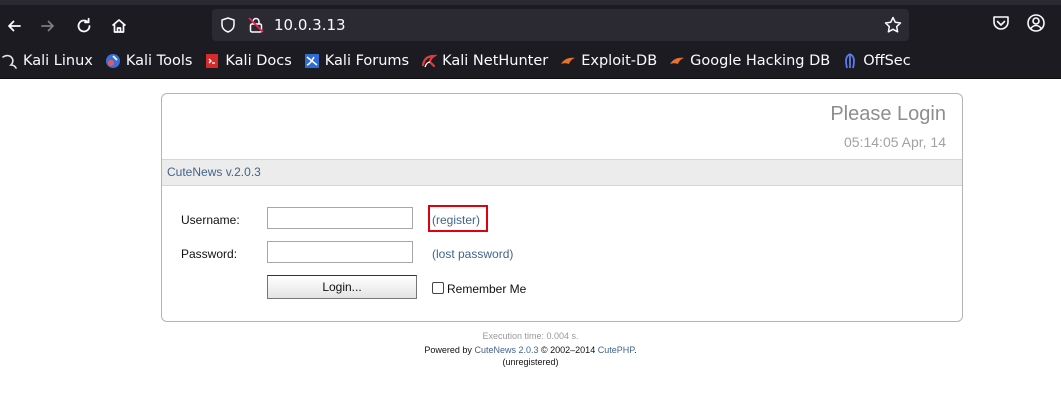 Image resolution: width=1061 pixels, height=410 pixels. I want to click on unregistered-text: (unregistered), so click(530, 362).